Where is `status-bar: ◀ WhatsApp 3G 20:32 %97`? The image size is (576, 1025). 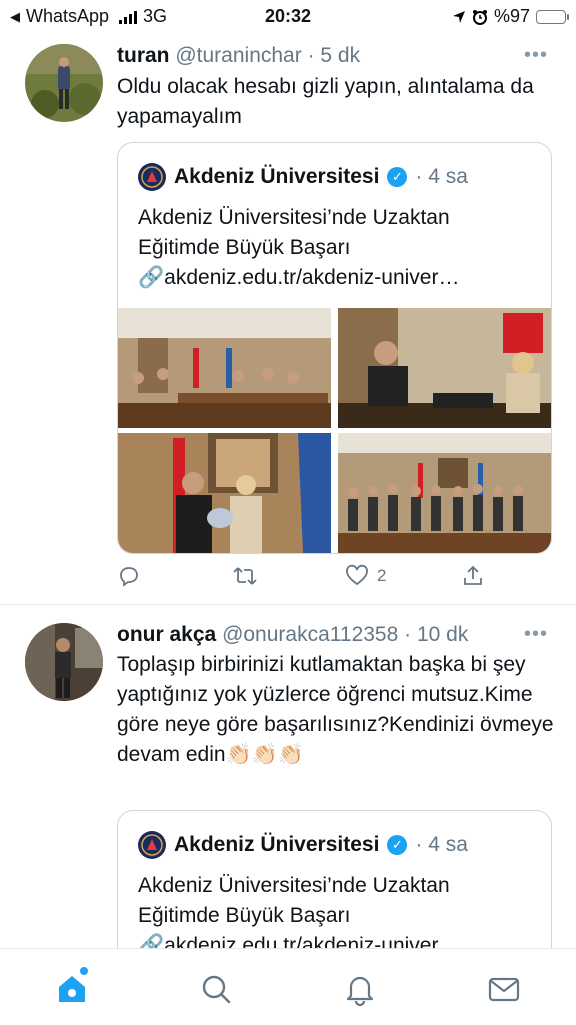
status-bar: ◀ WhatsApp 3G 20:32 %97 is located at coordinates (288, 16).